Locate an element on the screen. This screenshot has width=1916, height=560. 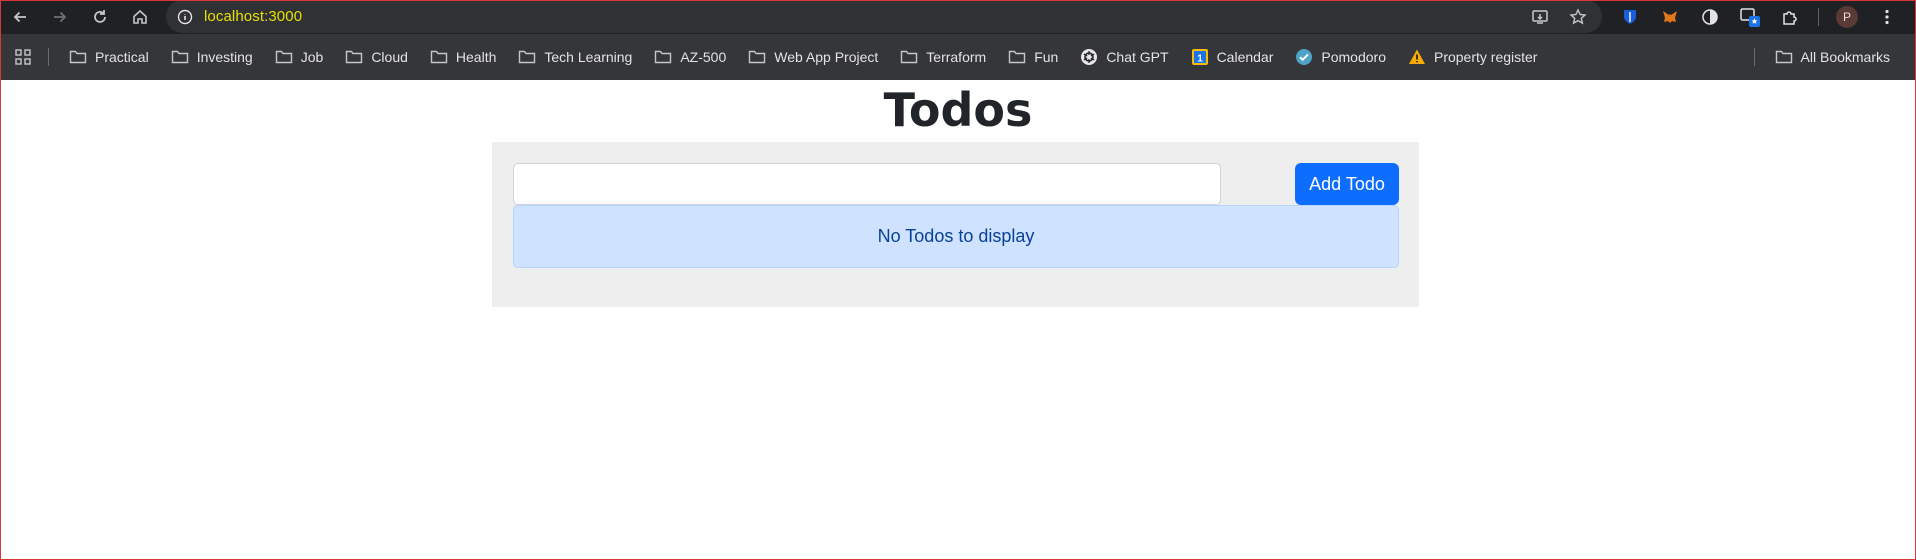
bookmark-folder-job: Job is located at coordinates (299, 57).